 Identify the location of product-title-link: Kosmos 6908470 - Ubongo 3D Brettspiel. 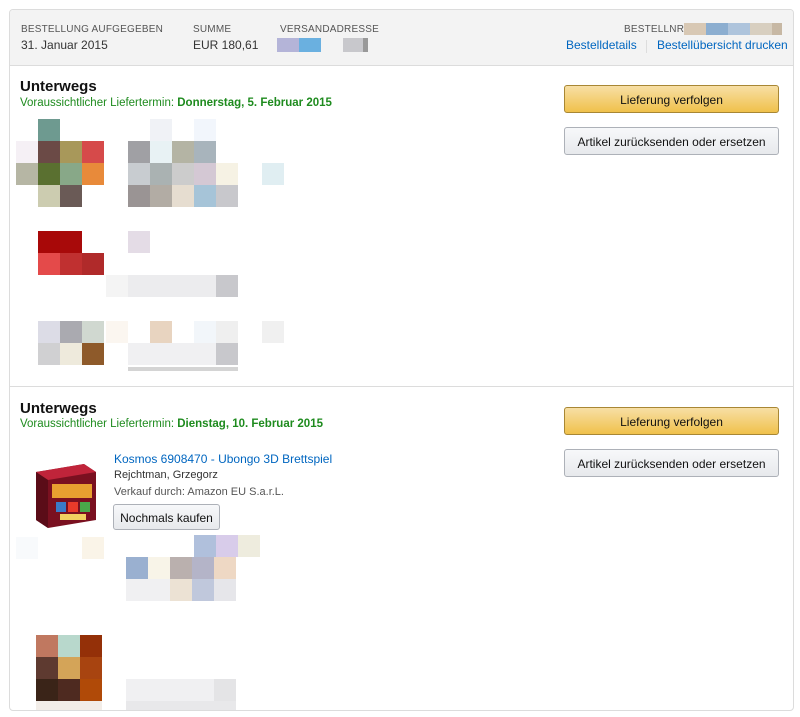
(223, 459).